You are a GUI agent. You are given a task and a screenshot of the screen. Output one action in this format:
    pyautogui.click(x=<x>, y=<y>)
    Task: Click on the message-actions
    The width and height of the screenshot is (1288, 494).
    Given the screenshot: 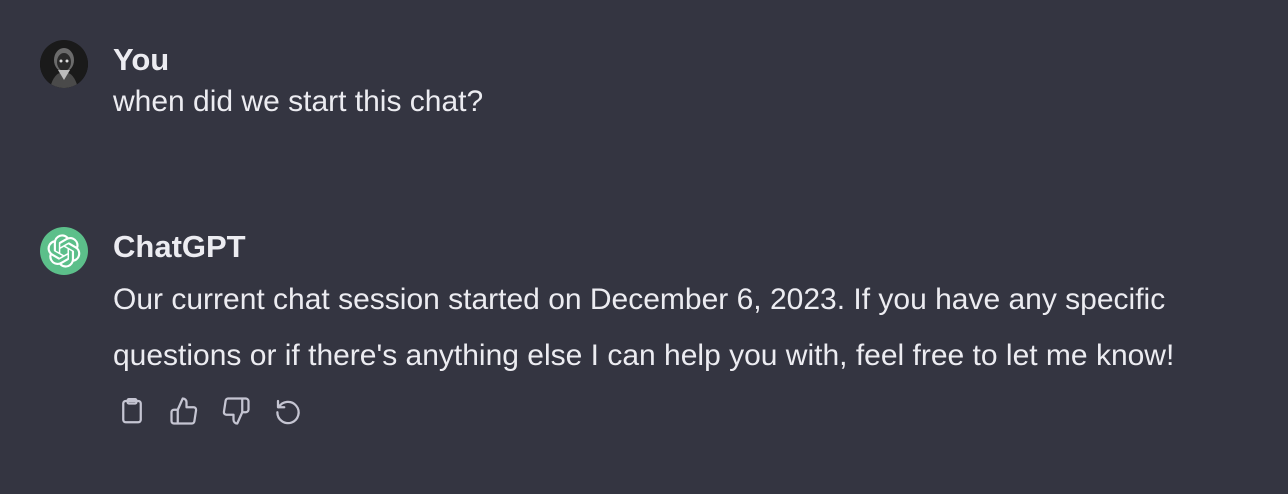 What is the action you would take?
    pyautogui.click(x=681, y=411)
    